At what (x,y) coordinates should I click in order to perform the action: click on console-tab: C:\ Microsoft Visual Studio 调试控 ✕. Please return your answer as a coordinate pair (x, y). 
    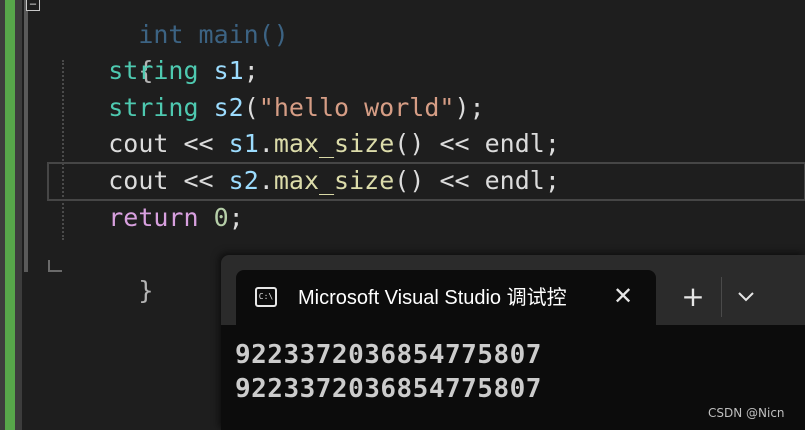
    Looking at the image, I should click on (446, 297).